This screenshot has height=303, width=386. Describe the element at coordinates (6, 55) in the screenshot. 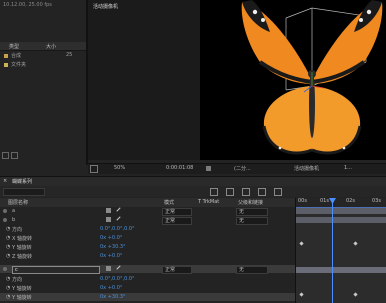

I see `comp-icon` at that location.